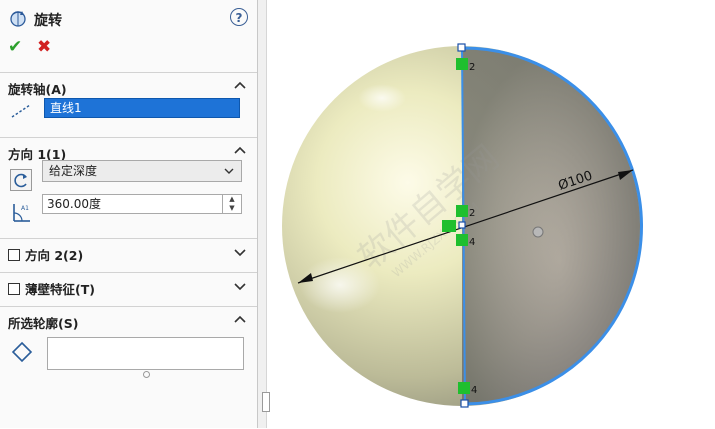  Describe the element at coordinates (60, 289) in the screenshot. I see `section-thin-title: 薄壁特征(T)` at that location.